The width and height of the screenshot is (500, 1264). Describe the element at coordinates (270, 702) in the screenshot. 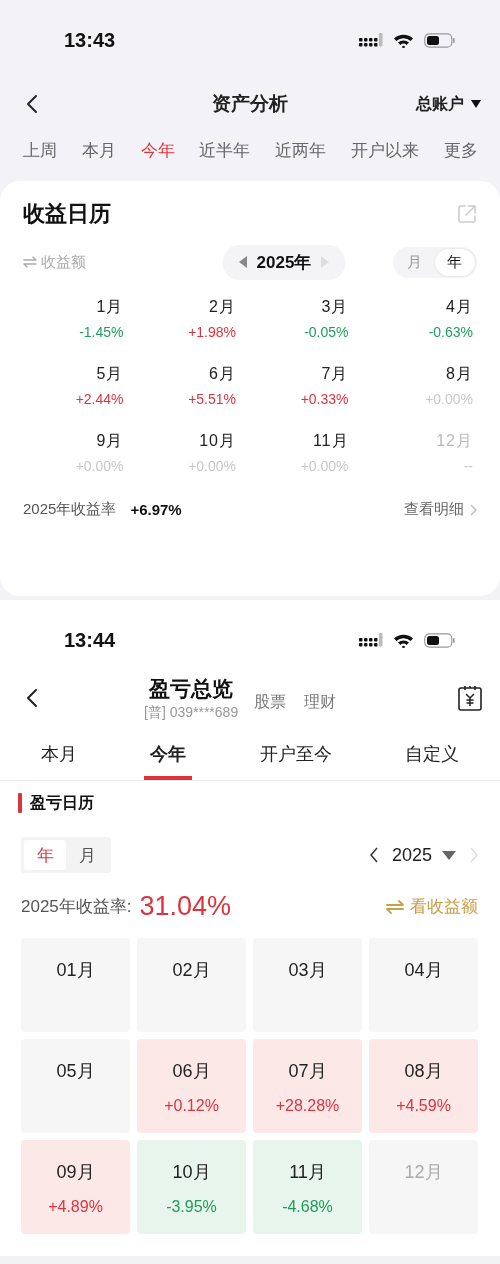

I see `category-link: 股票` at that location.